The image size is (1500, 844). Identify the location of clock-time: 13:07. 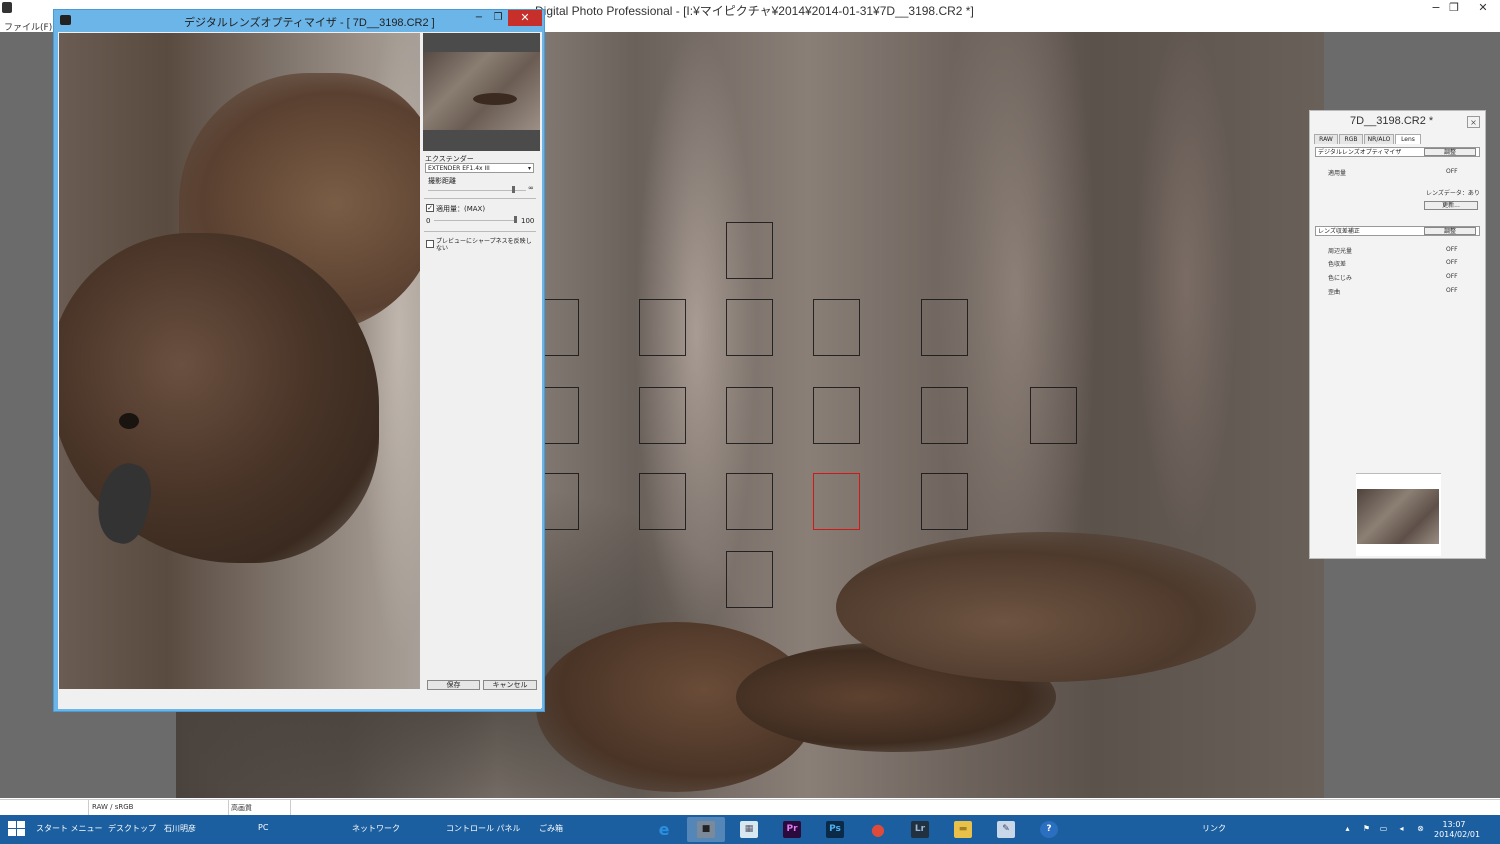
(1454, 824).